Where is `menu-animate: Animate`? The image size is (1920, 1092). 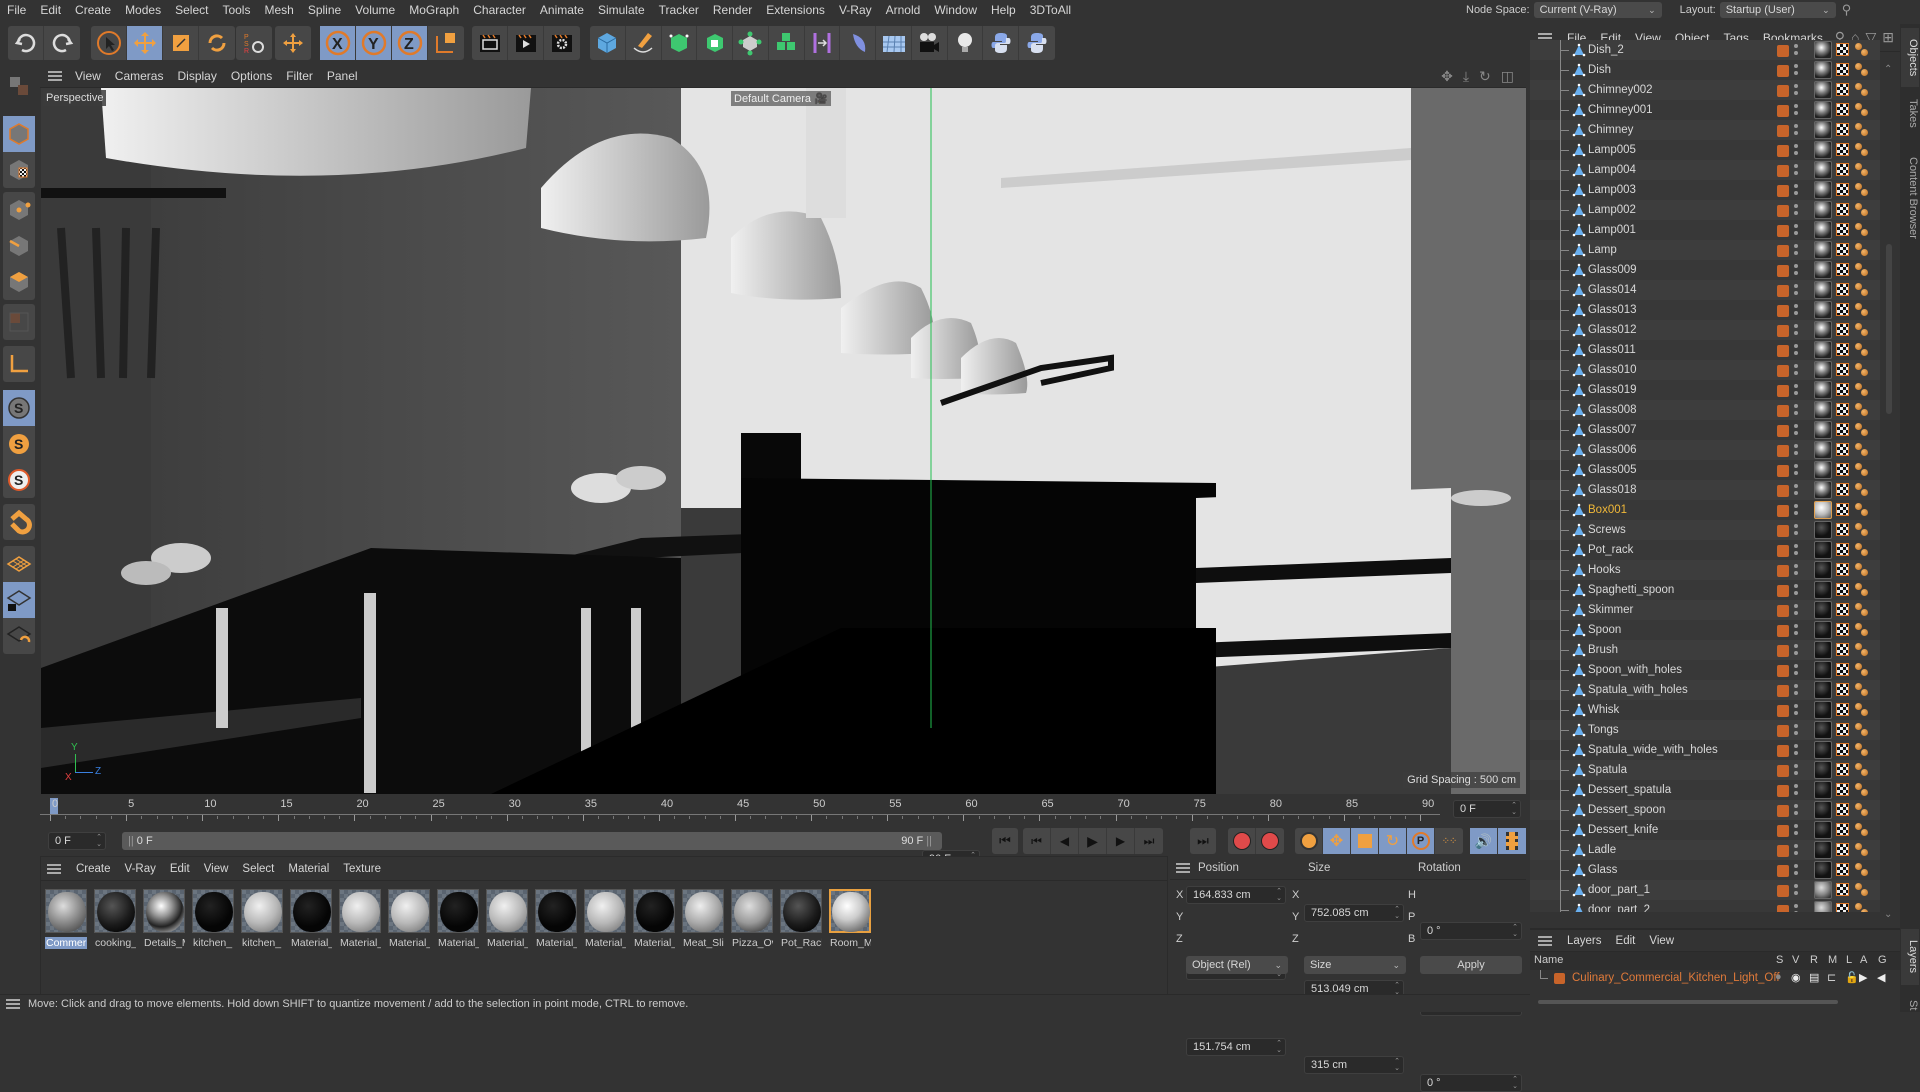
menu-animate: Animate is located at coordinates (562, 10).